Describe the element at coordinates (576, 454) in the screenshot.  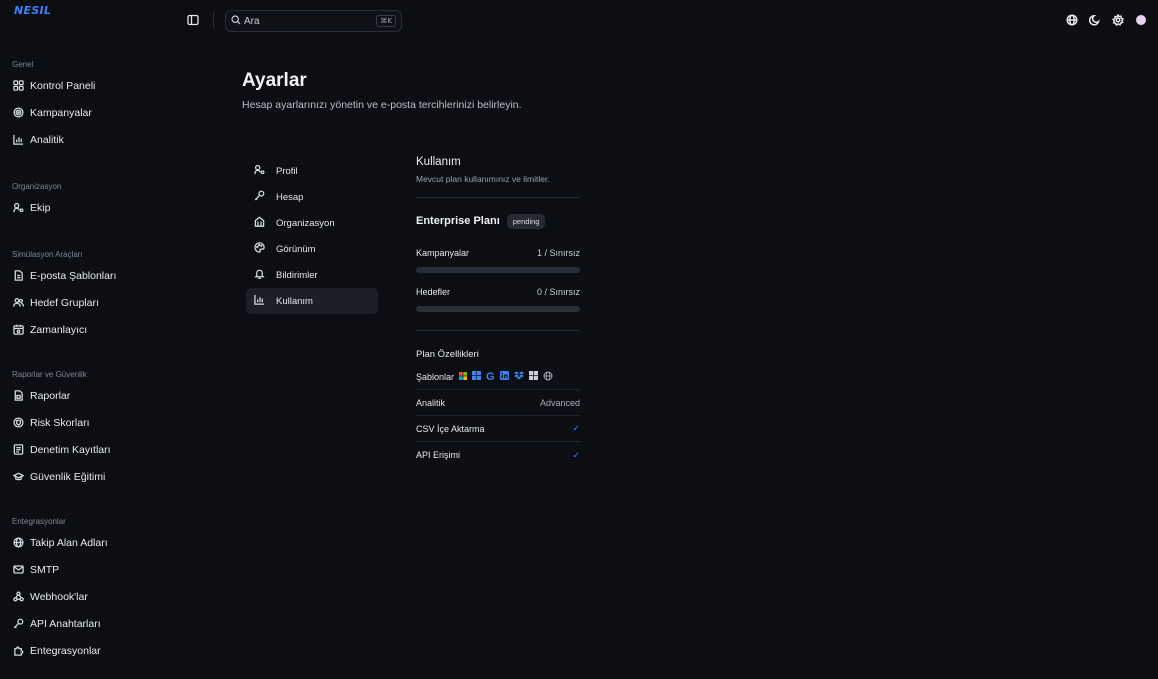
I see `check-icon: ✓` at that location.